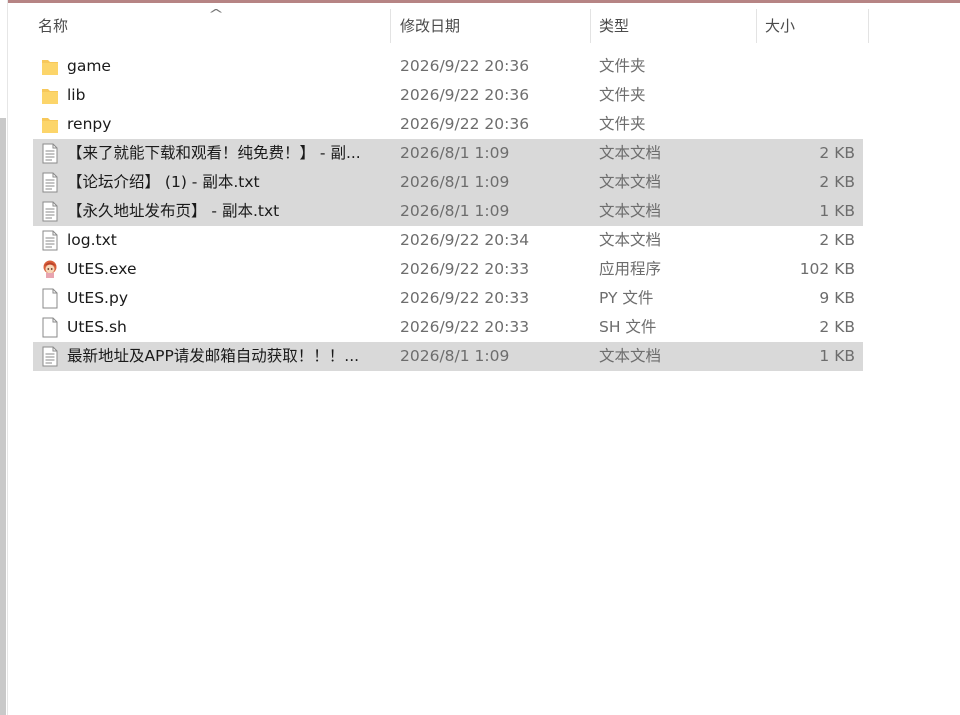  I want to click on navigation-scrollbar, so click(3, 416).